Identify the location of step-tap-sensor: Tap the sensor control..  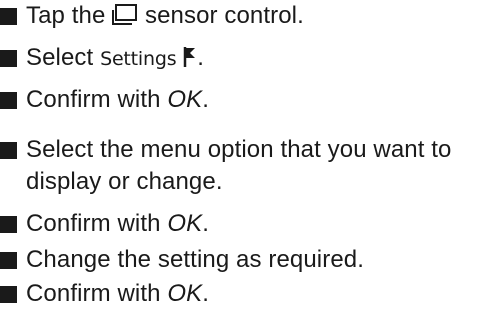
(152, 17).